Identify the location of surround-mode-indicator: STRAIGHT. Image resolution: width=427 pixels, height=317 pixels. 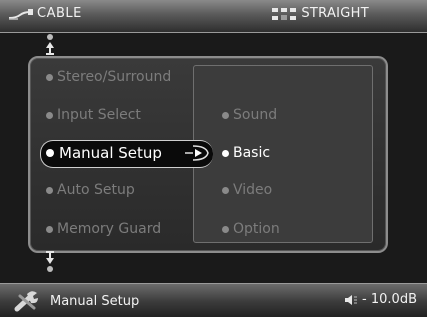
(320, 13).